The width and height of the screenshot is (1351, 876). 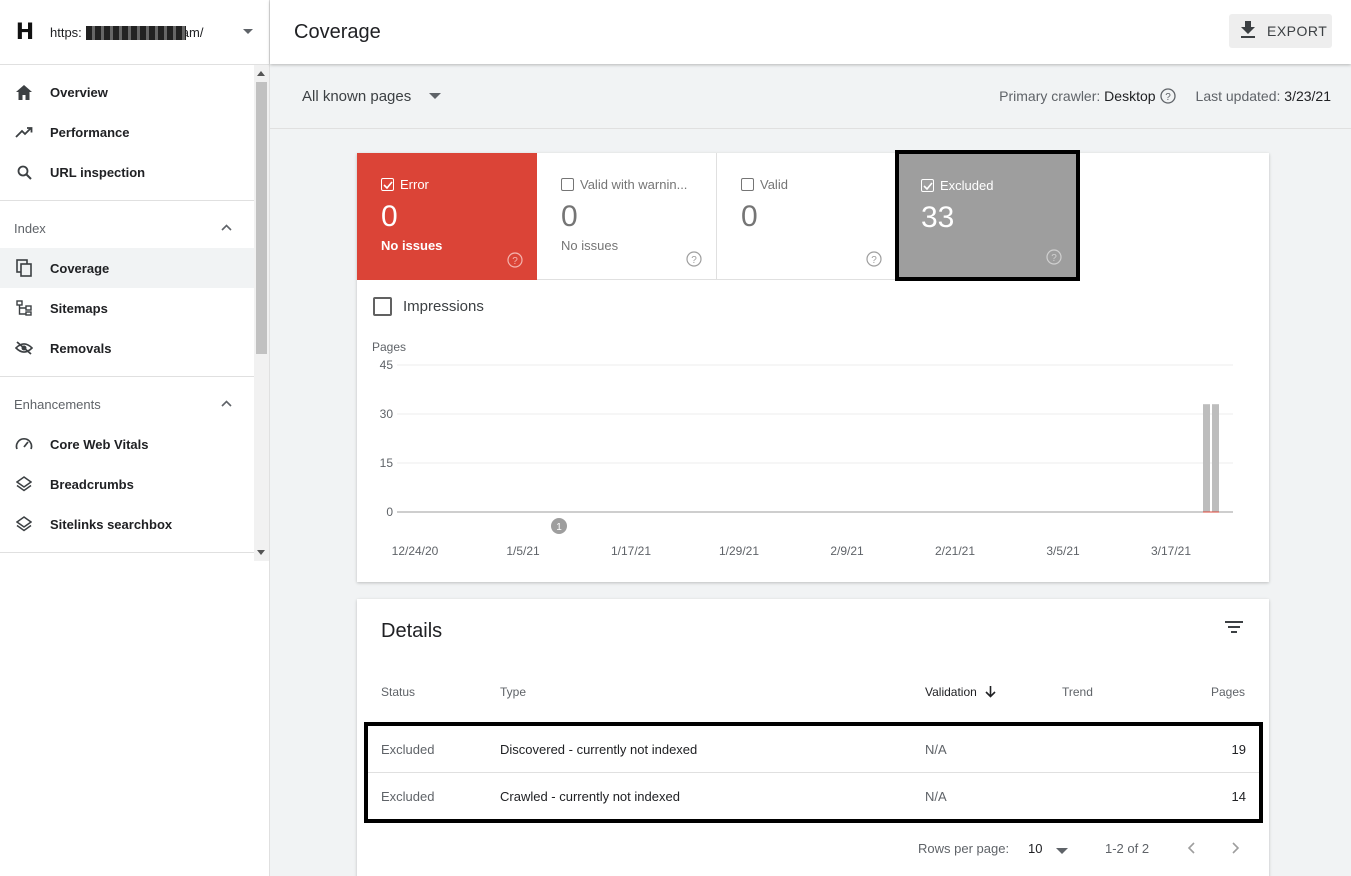 What do you see at coordinates (987, 215) in the screenshot?
I see `excluded-tile: Excluded 33 ?` at bounding box center [987, 215].